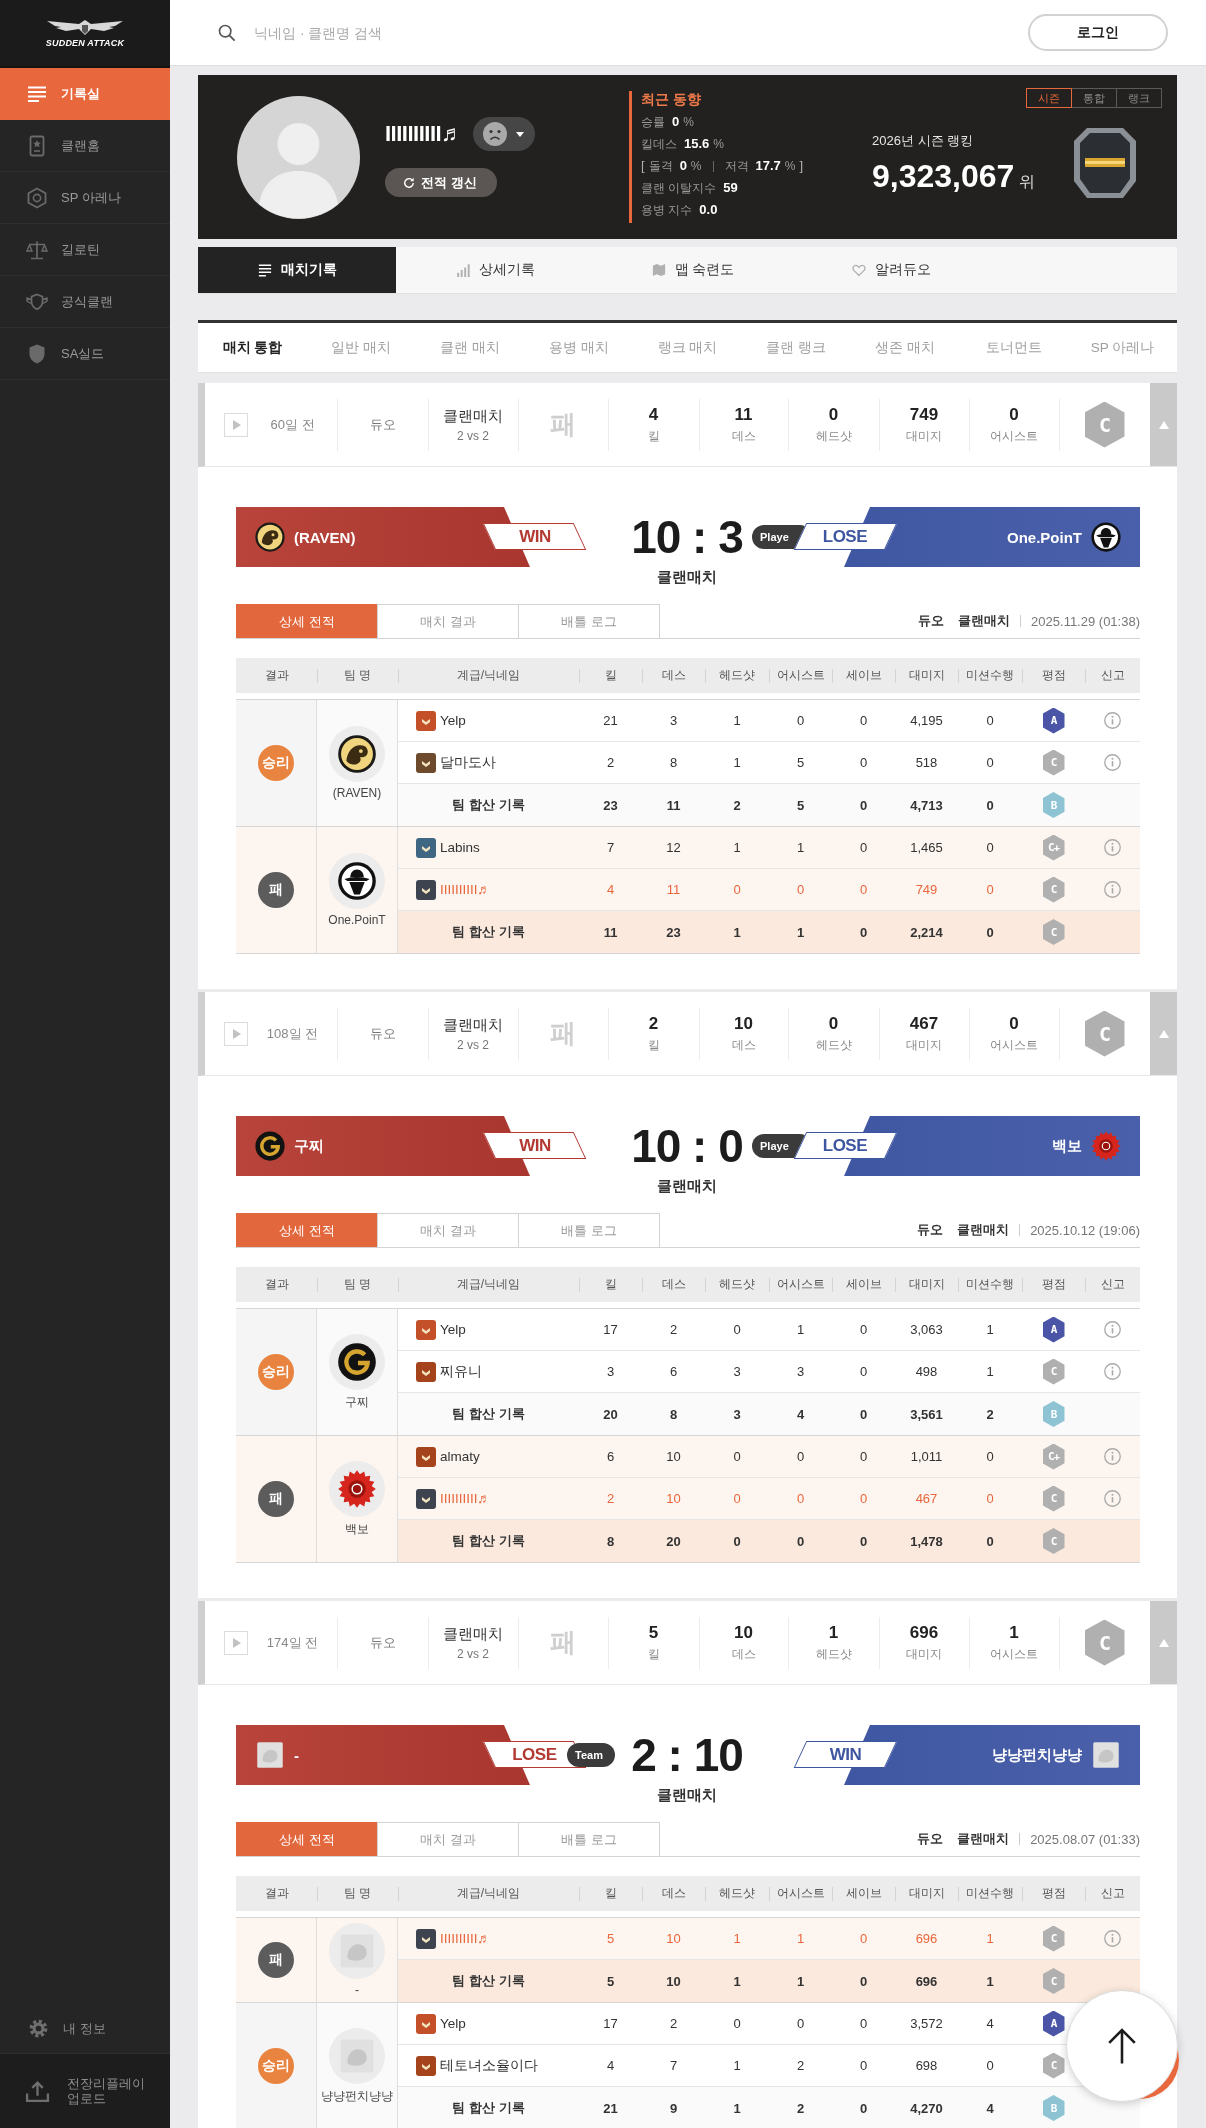  Describe the element at coordinates (464, 32) in the screenshot. I see `search-field: 닉네임 · 클랜명 검색` at that location.